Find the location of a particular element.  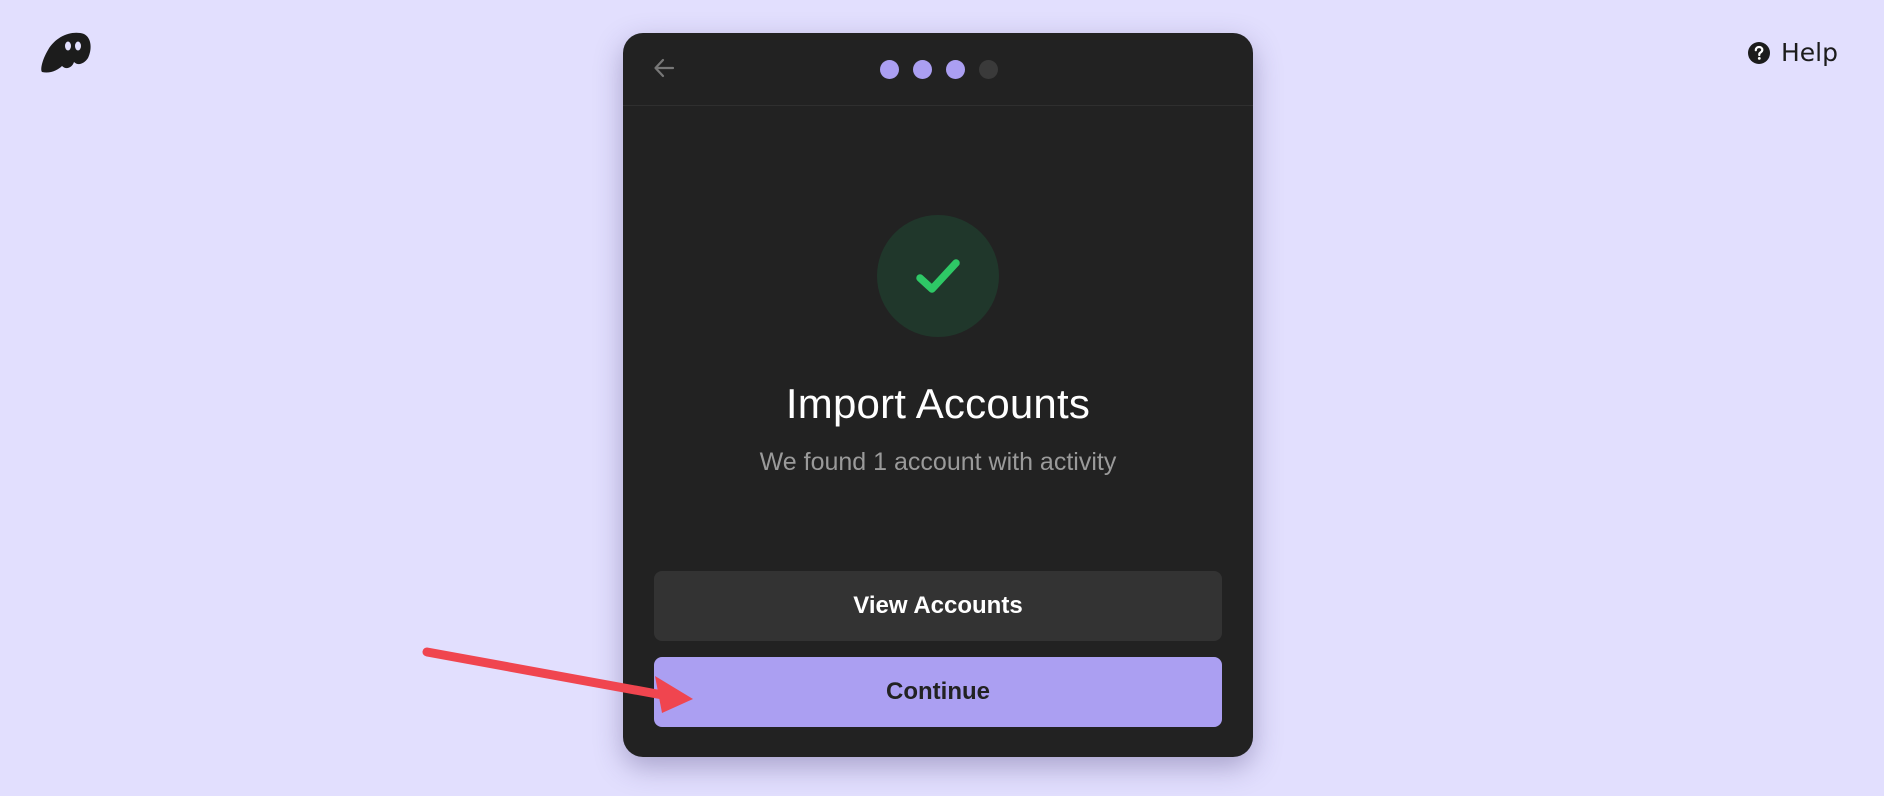

page-title: Import Accounts is located at coordinates (938, 403).